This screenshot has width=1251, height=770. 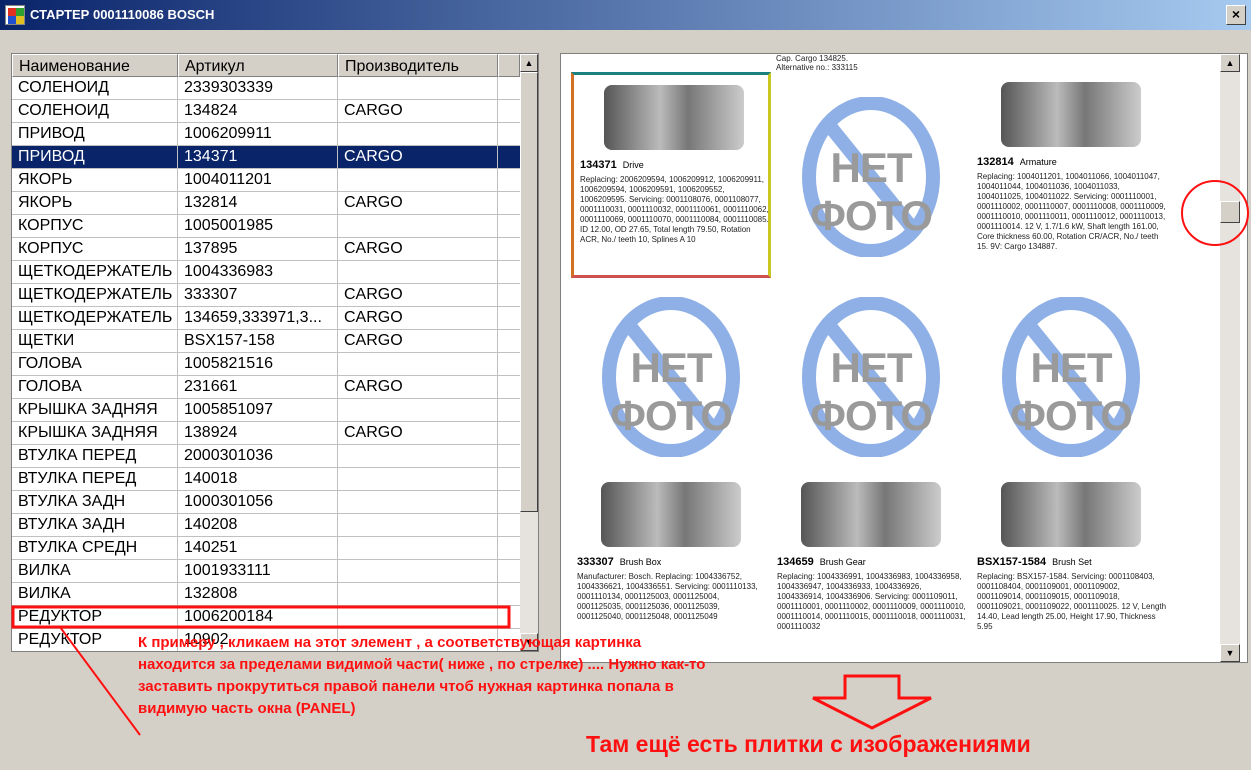 I want to click on annotation-line, so click(x=100, y=681).